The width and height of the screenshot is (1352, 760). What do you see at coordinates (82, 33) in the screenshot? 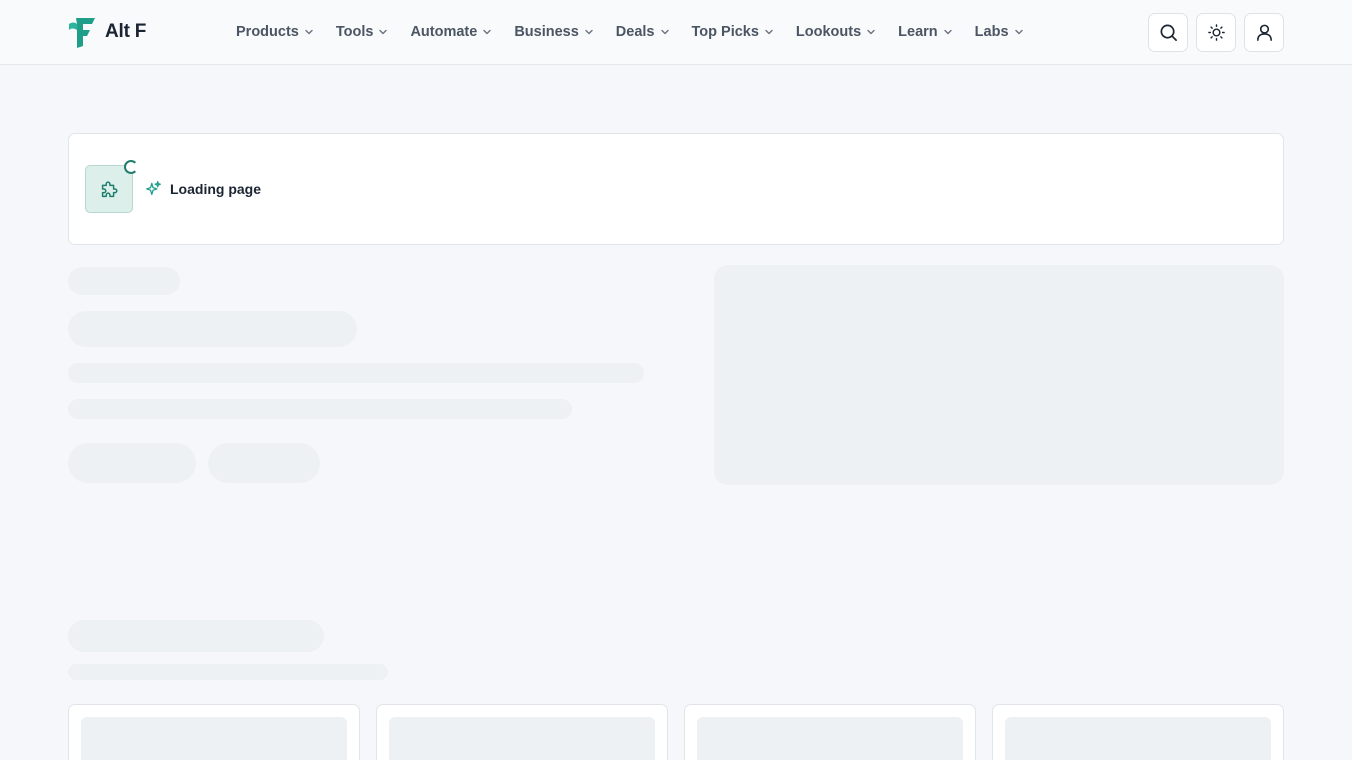
I see `brand-logo-icon` at bounding box center [82, 33].